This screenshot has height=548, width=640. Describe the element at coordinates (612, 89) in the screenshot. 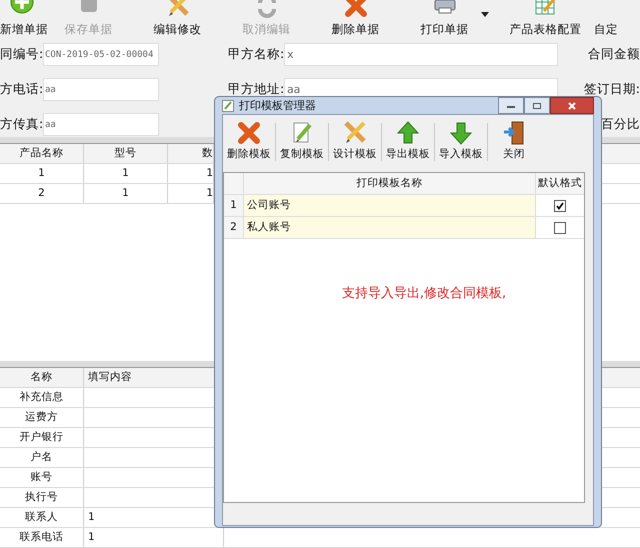

I see `field-label: 签订日期:` at that location.